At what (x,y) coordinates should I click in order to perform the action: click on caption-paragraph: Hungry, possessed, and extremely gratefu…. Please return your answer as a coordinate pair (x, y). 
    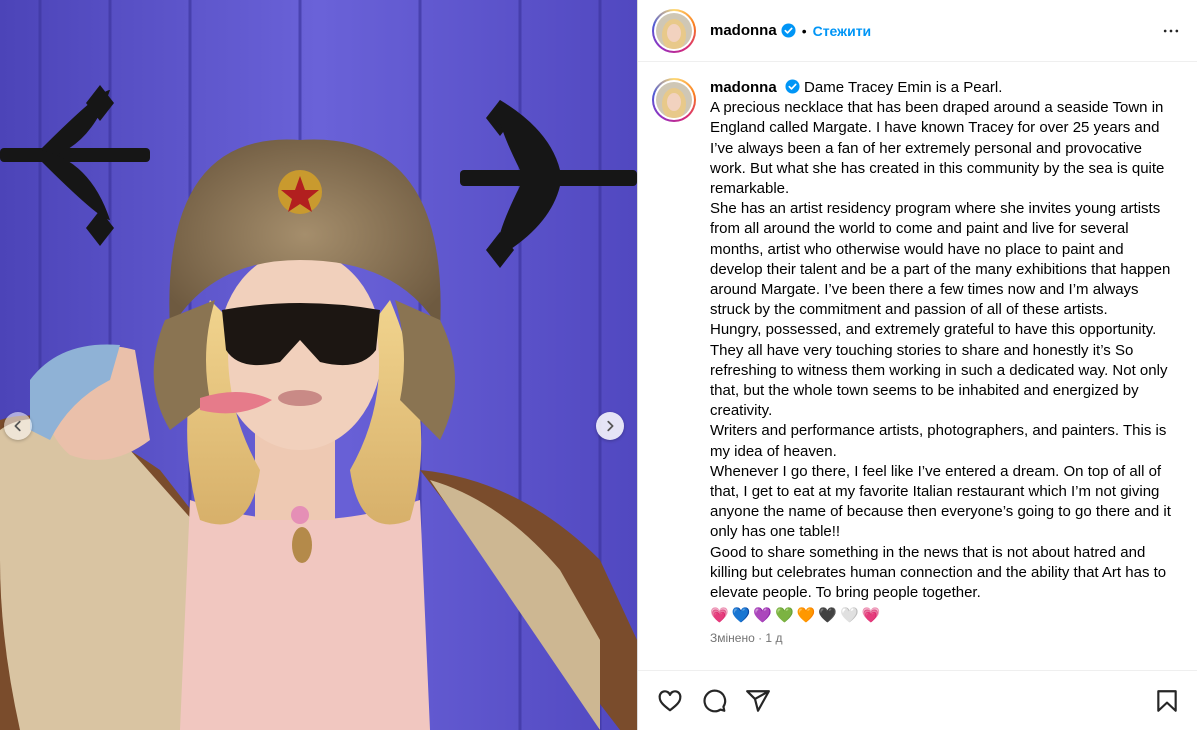
    Looking at the image, I should click on (939, 370).